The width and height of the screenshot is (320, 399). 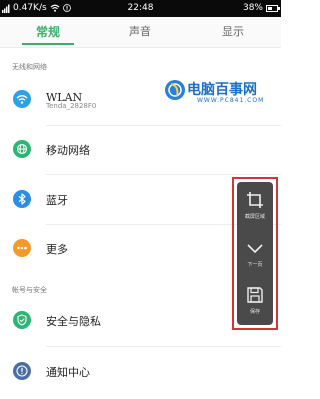 I want to click on save-label: 保存, so click(x=254, y=312).